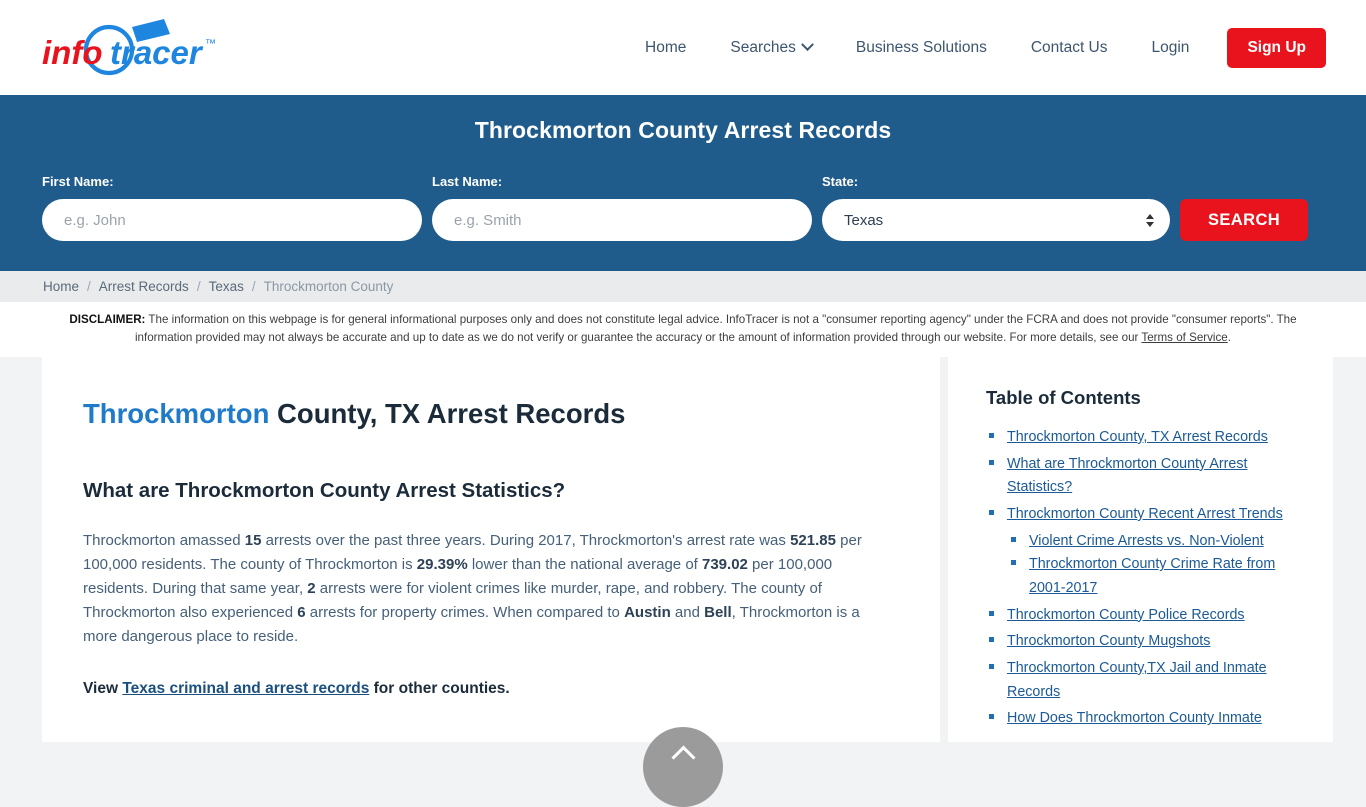  I want to click on first-name-field-group: First Name:, so click(232, 207).